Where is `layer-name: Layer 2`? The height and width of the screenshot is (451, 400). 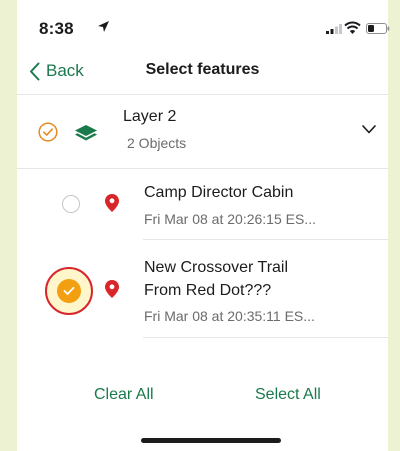 layer-name: Layer 2 is located at coordinates (150, 116).